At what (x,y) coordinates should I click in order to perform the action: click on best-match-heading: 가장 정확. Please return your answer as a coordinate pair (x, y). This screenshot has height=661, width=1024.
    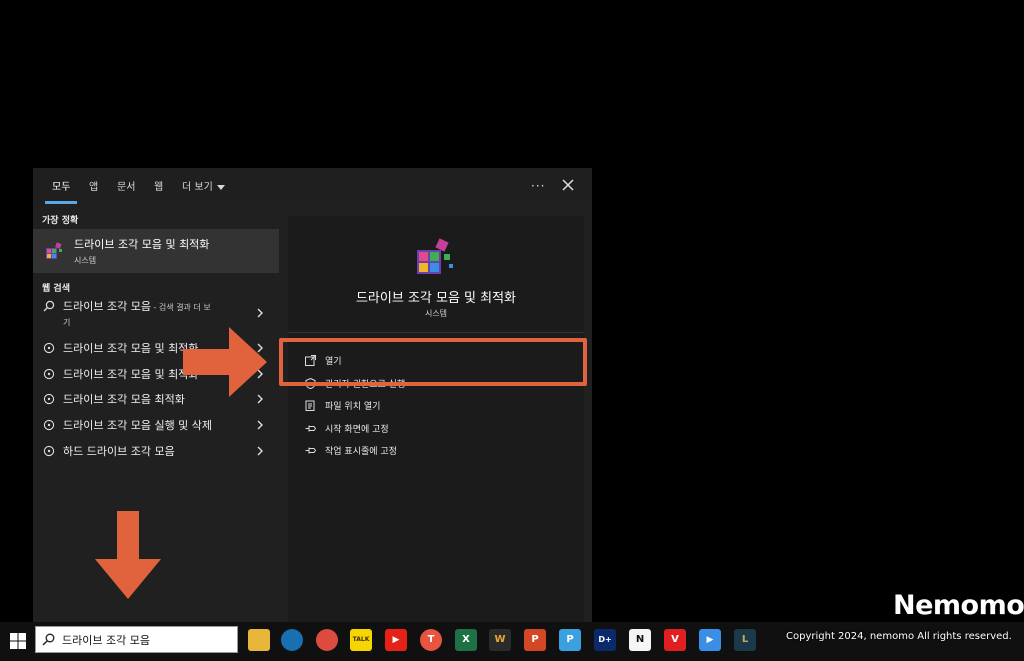
    Looking at the image, I should click on (60, 221).